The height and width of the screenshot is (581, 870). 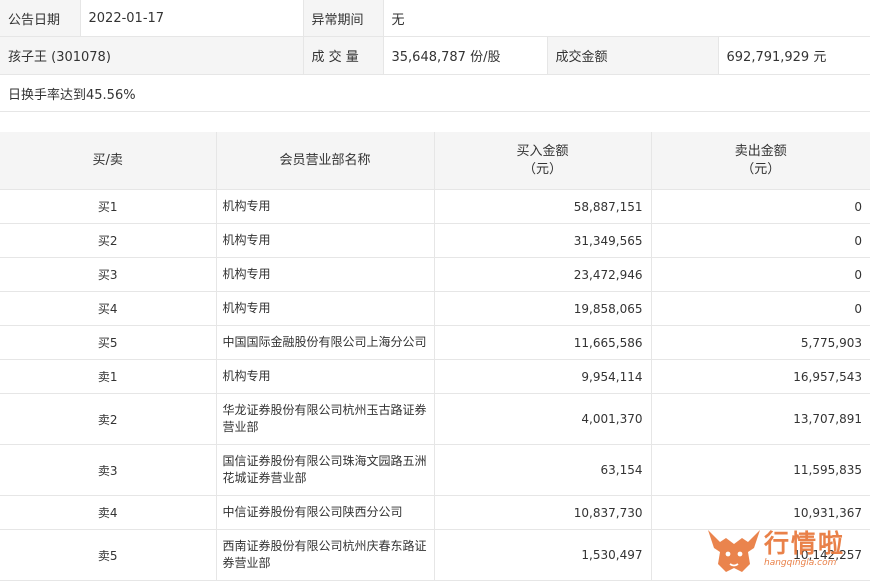 I want to click on row-sell-amount: 5,775,903, so click(x=760, y=342).